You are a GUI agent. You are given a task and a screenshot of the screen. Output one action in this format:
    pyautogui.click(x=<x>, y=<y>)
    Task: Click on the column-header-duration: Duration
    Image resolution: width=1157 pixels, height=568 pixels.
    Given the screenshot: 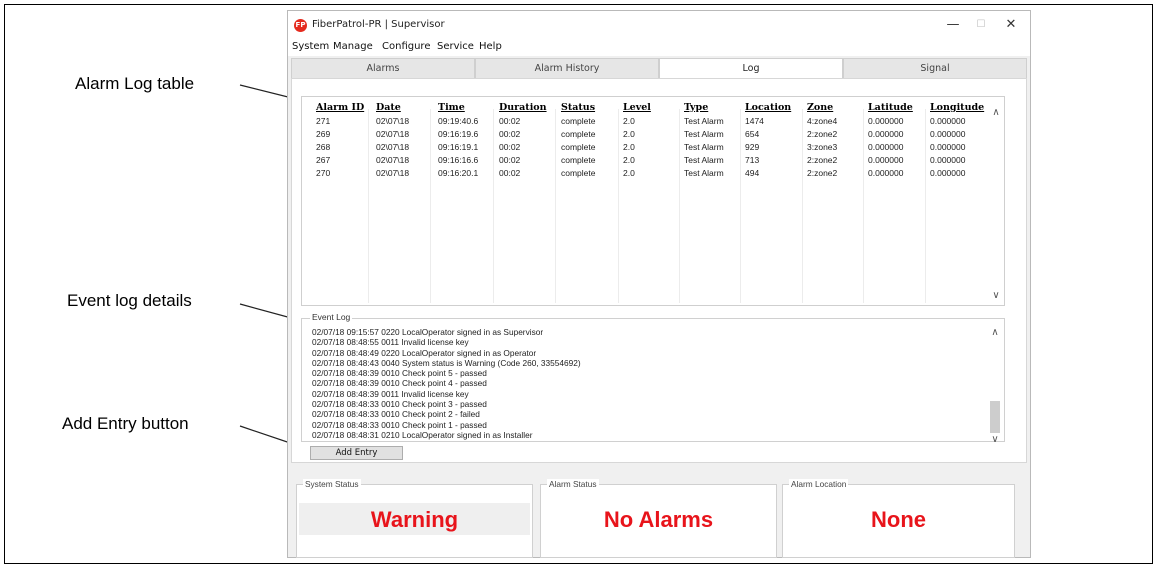 What is the action you would take?
    pyautogui.click(x=523, y=107)
    